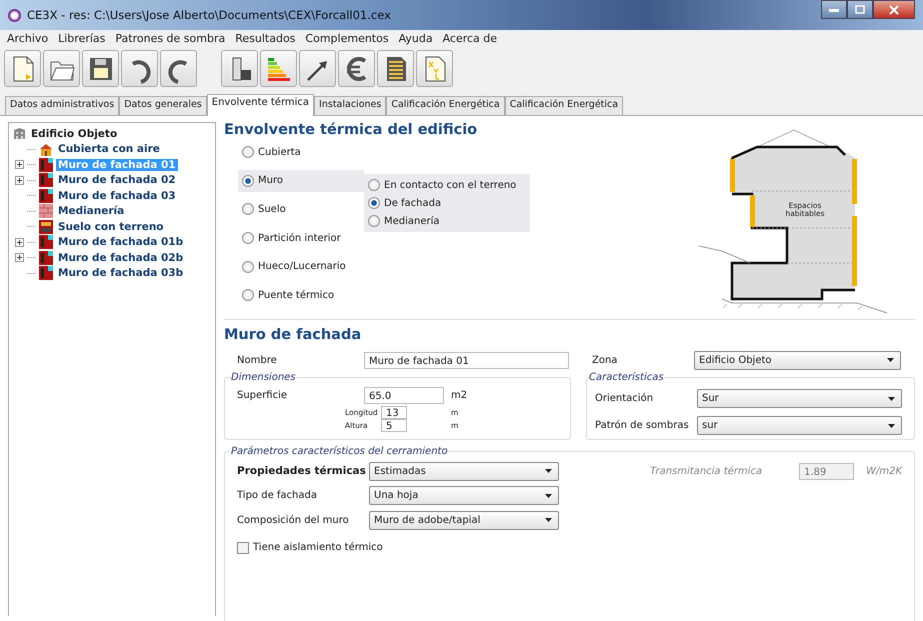 This screenshot has height=621, width=923. Describe the element at coordinates (28, 38) in the screenshot. I see `menu-item: Archivo` at that location.